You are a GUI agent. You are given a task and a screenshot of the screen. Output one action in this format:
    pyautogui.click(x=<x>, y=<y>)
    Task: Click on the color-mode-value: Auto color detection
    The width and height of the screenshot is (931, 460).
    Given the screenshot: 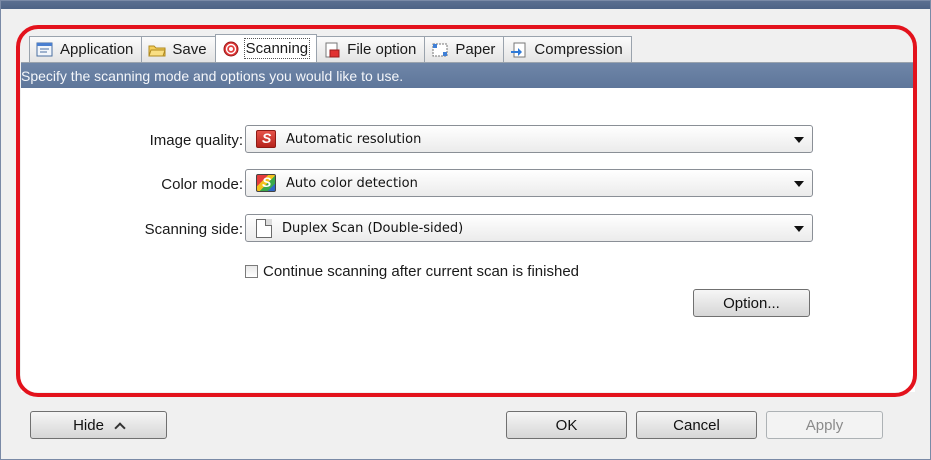 What is the action you would take?
    pyautogui.click(x=352, y=183)
    